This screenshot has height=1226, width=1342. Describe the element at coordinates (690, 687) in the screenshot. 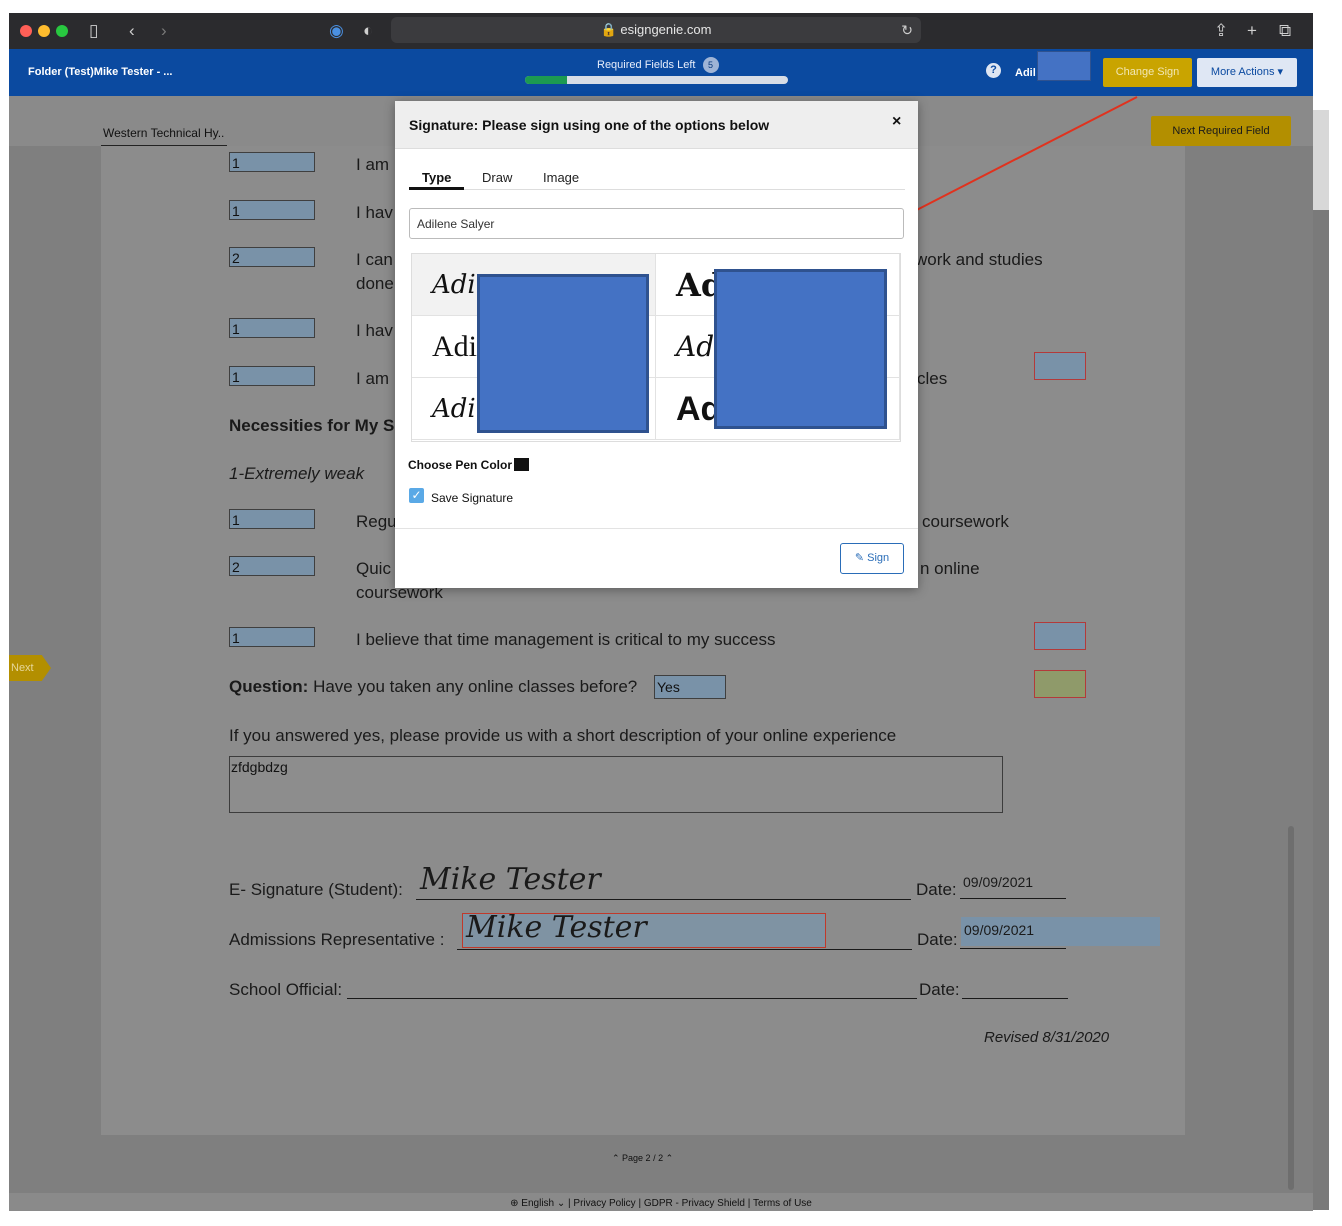

I see `question-answer-field: Yes` at that location.